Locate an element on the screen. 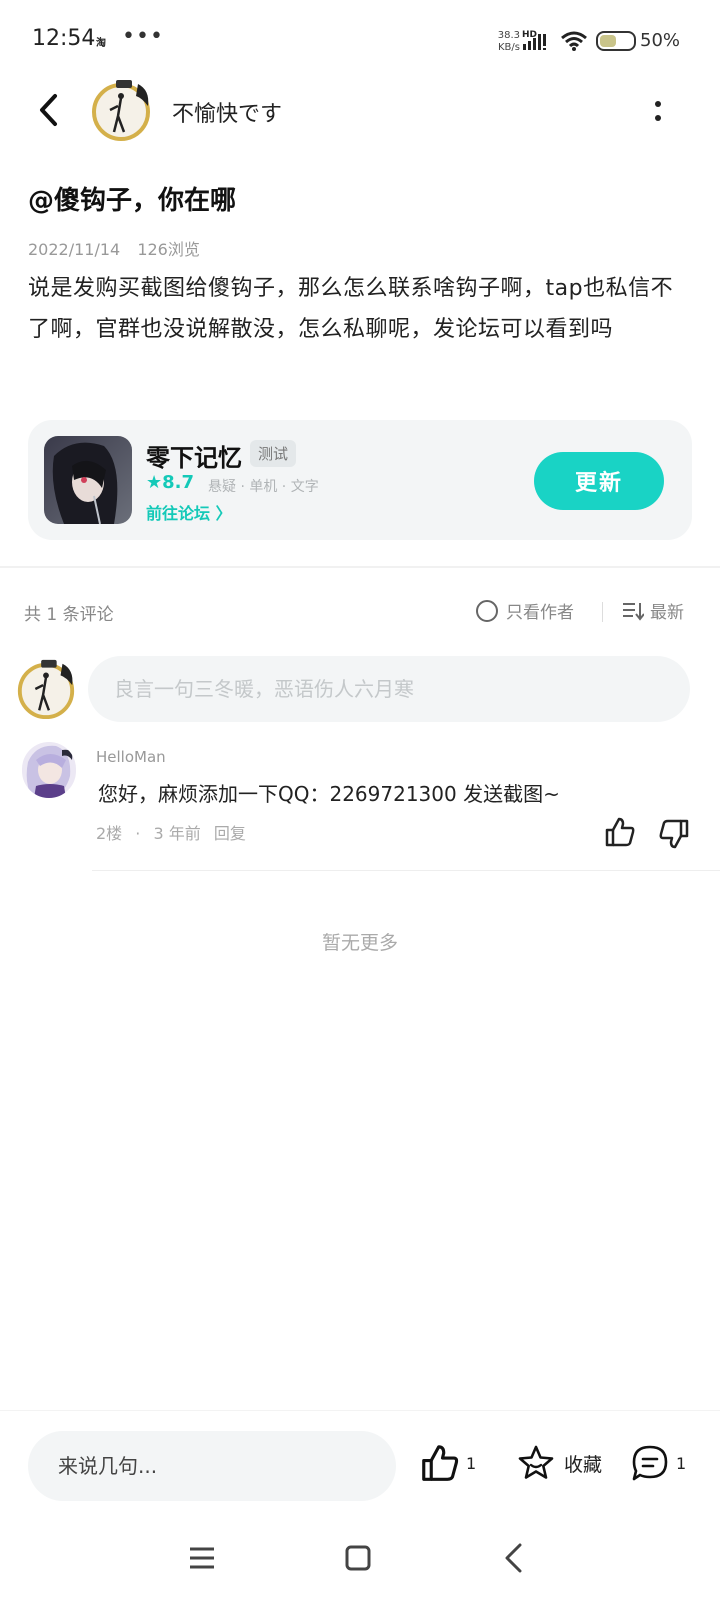  battery-level is located at coordinates (608, 41).